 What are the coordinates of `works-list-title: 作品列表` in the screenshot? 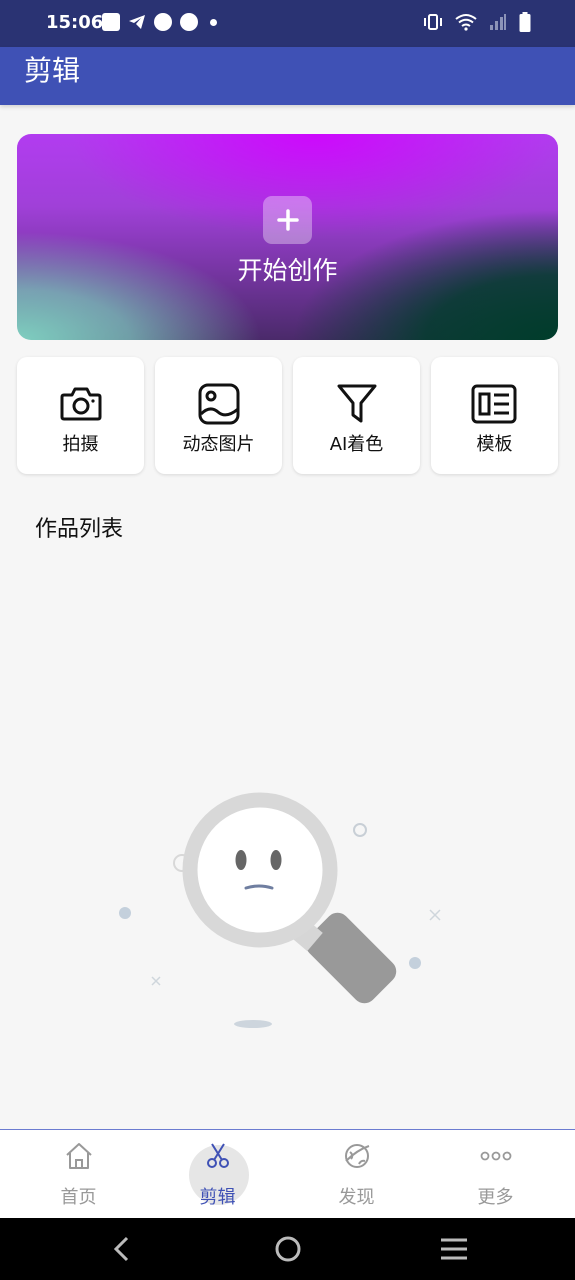 It's located at (79, 529).